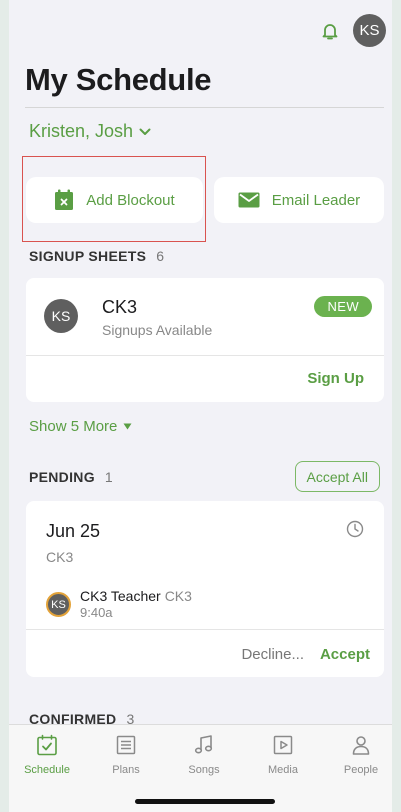 The width and height of the screenshot is (401, 812). What do you see at coordinates (73, 426) in the screenshot?
I see `show-more-label: Show 5 More` at bounding box center [73, 426].